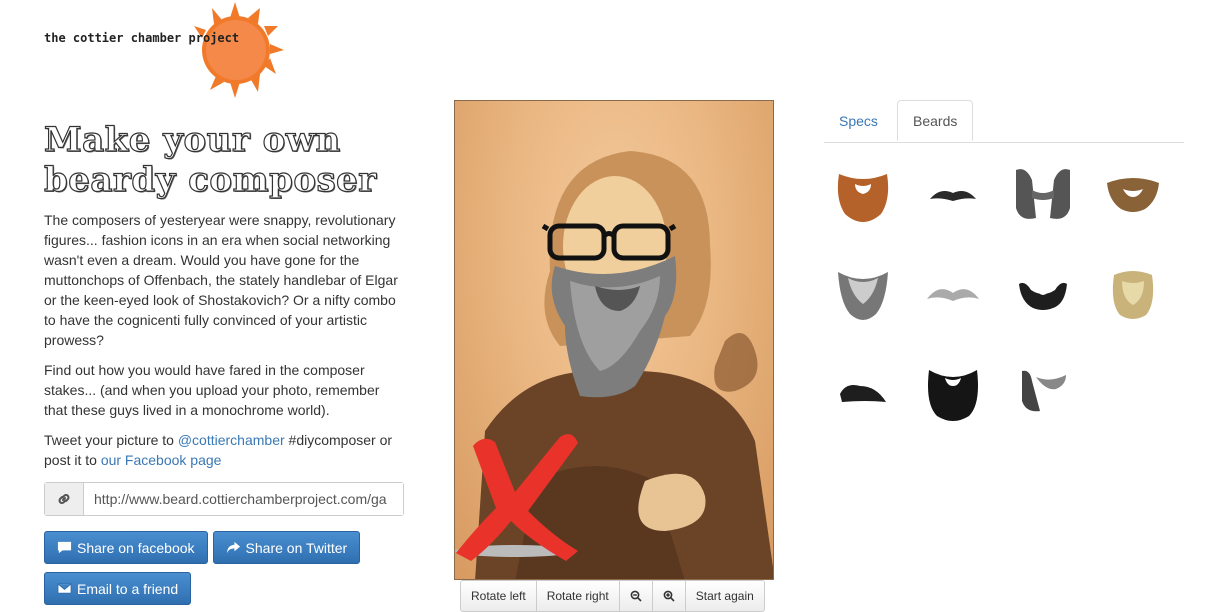 Image resolution: width=1210 pixels, height=612 pixels. Describe the element at coordinates (1043, 195) in the screenshot. I see `beard-grey-muttonchops` at that location.